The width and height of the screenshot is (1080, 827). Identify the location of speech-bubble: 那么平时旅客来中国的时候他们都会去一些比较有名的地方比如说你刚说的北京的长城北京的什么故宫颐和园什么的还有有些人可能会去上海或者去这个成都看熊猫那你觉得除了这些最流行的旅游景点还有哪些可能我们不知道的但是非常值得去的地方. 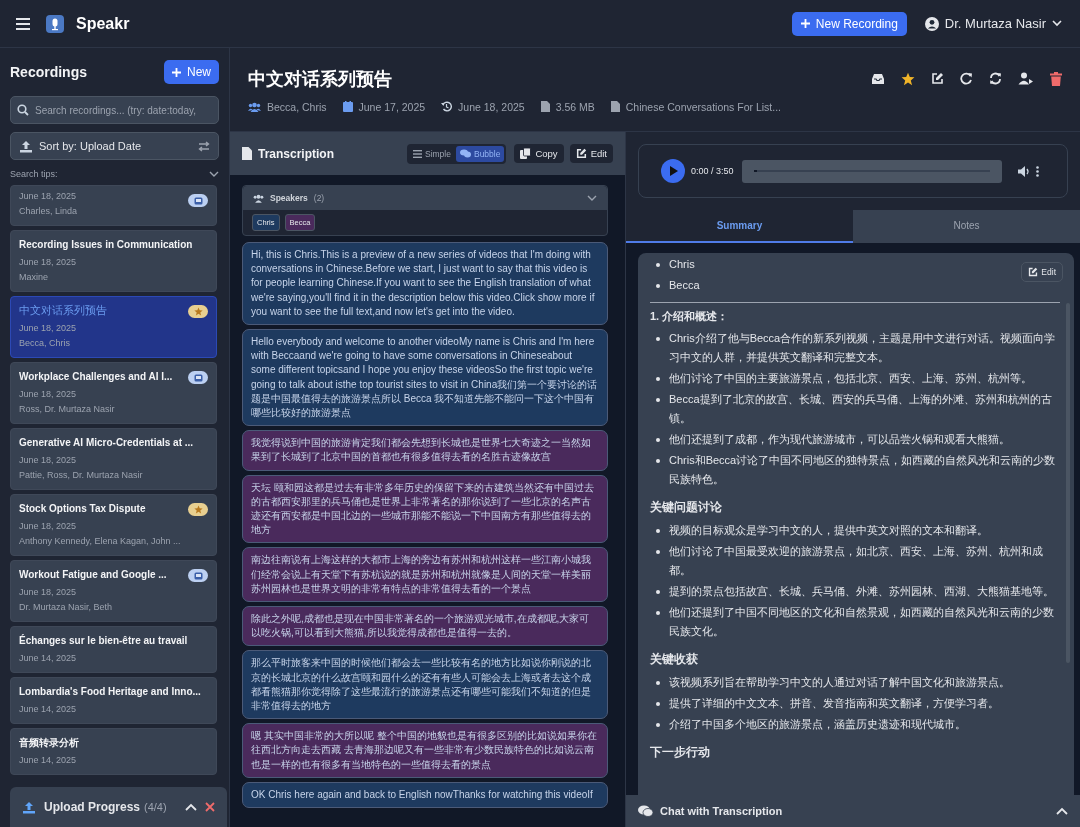
(425, 685).